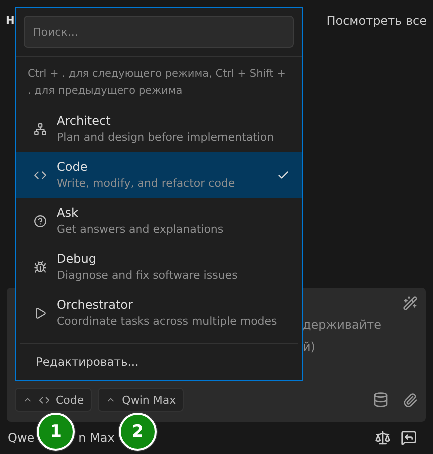  What do you see at coordinates (10, 21) in the screenshot?
I see `section-title: Н` at bounding box center [10, 21].